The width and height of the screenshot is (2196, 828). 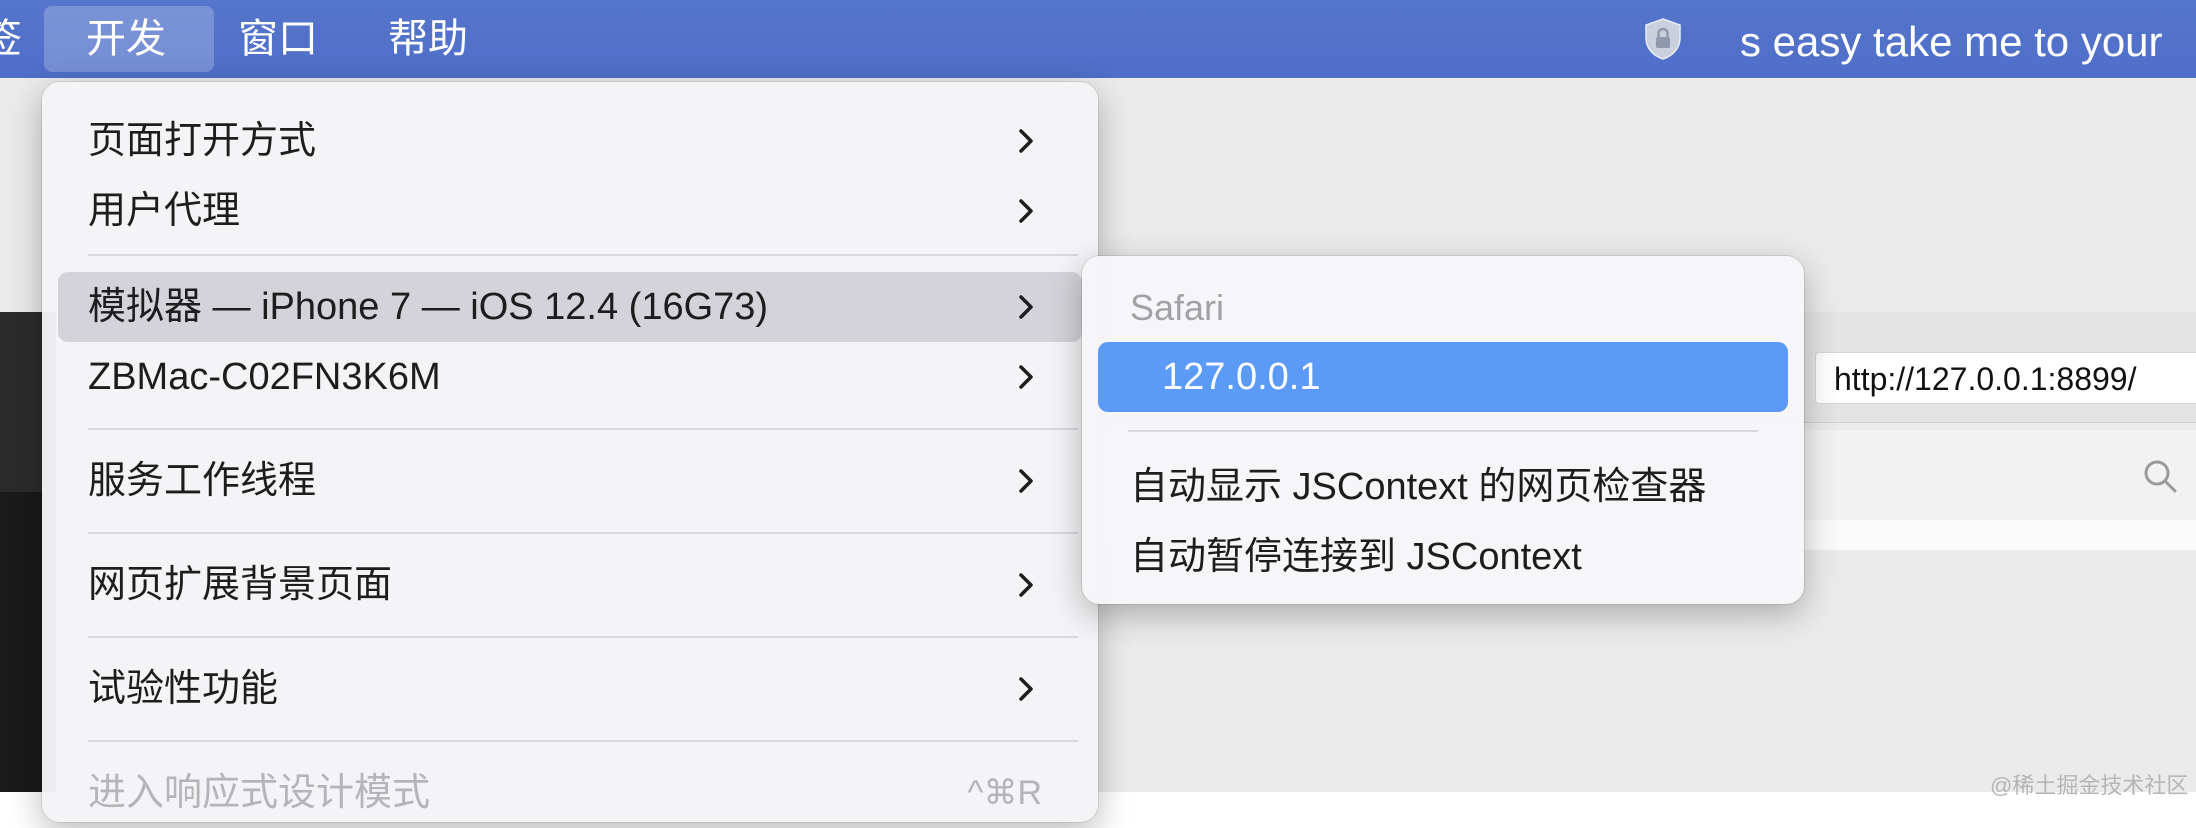 I want to click on menu-item-label: ZBMac-C02FN3K6M, so click(x=264, y=377).